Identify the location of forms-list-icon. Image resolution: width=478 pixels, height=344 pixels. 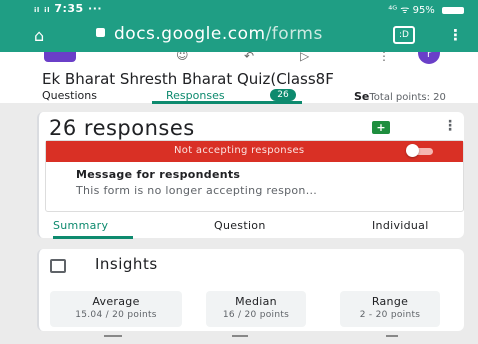
(60, 57).